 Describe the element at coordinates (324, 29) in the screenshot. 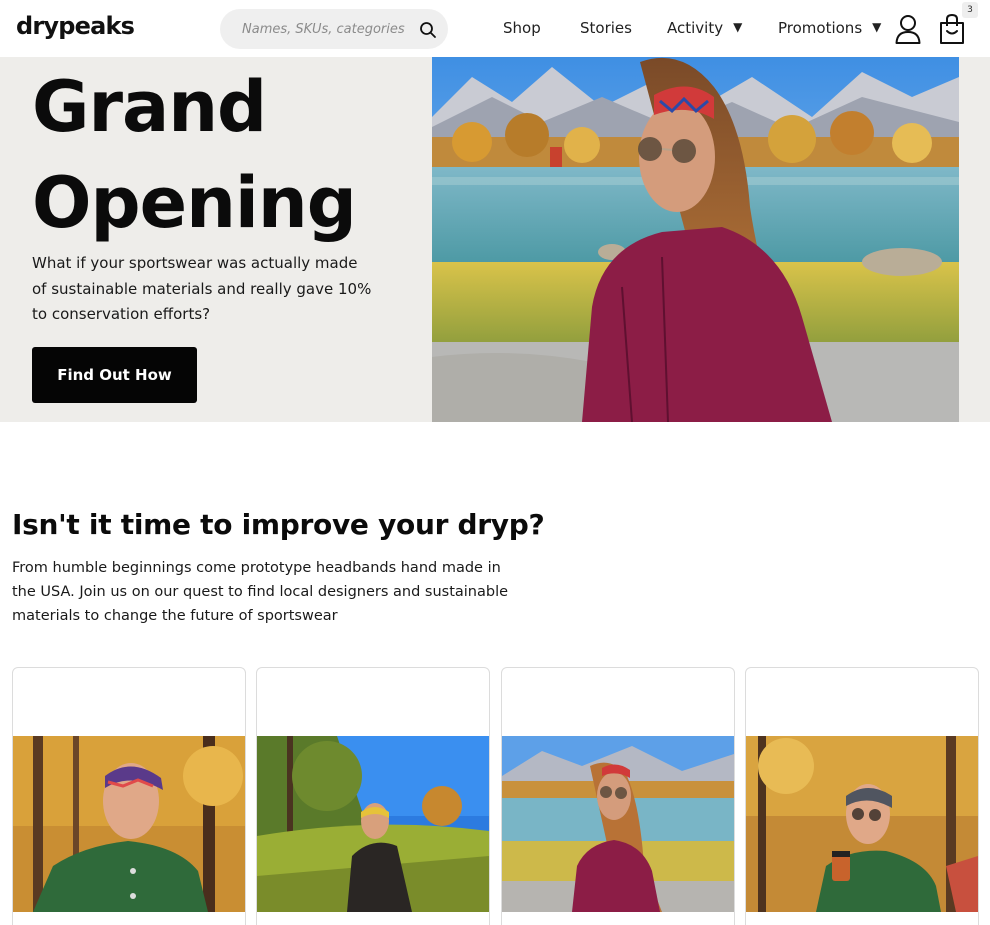

I see `search-input` at that location.